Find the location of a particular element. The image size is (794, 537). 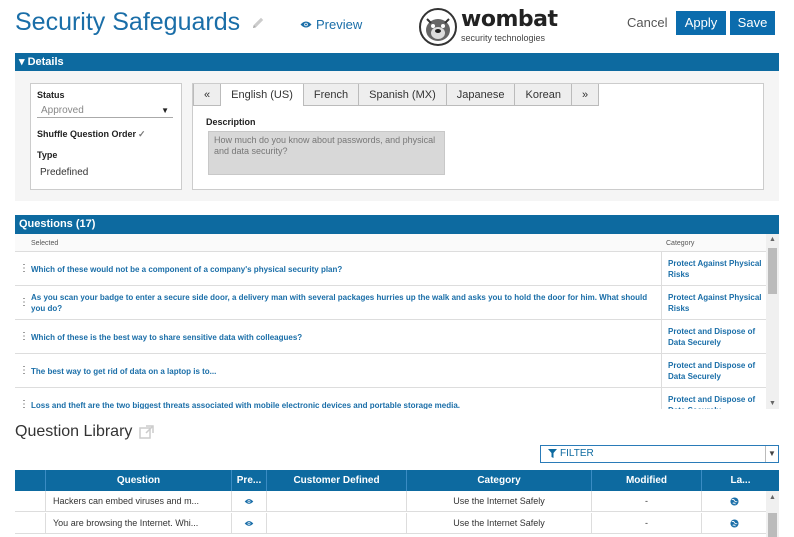

column-header-modified: Modified is located at coordinates (647, 480).